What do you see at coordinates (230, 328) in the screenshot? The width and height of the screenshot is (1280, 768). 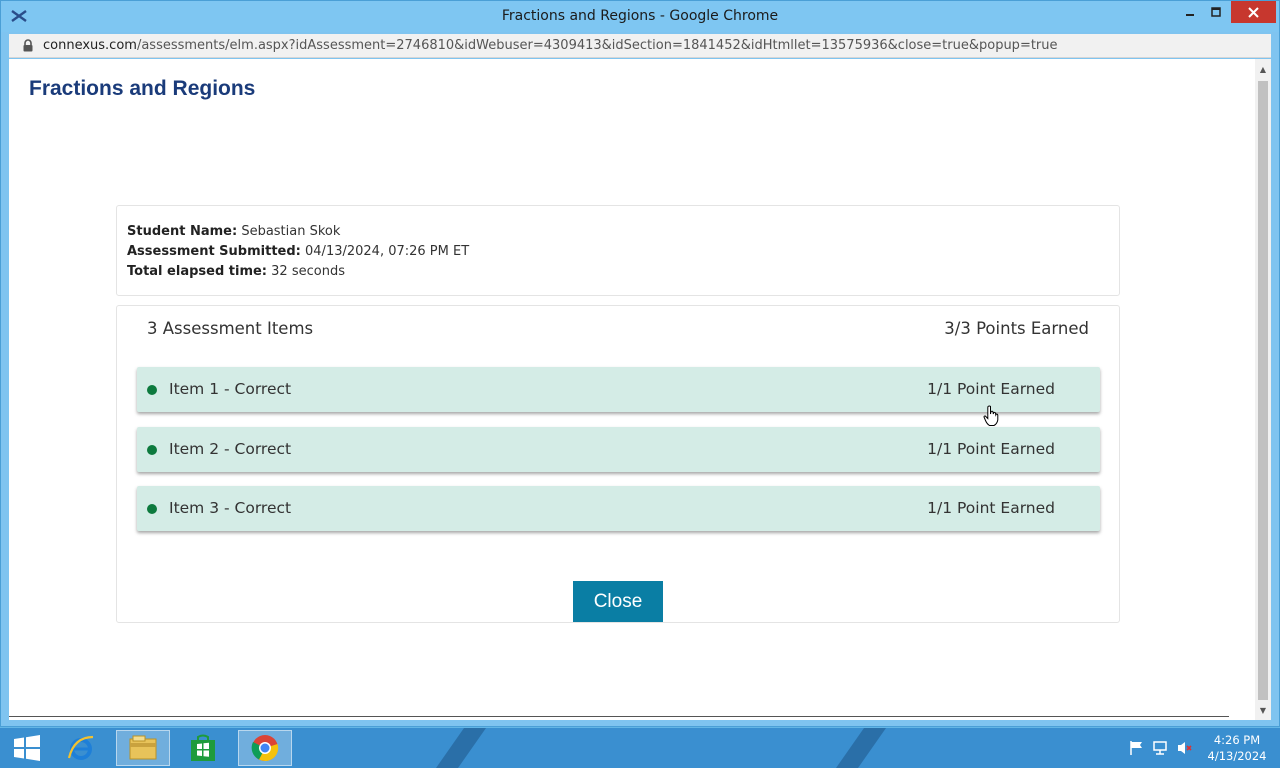 I see `items-count: 3 Assessment Items` at bounding box center [230, 328].